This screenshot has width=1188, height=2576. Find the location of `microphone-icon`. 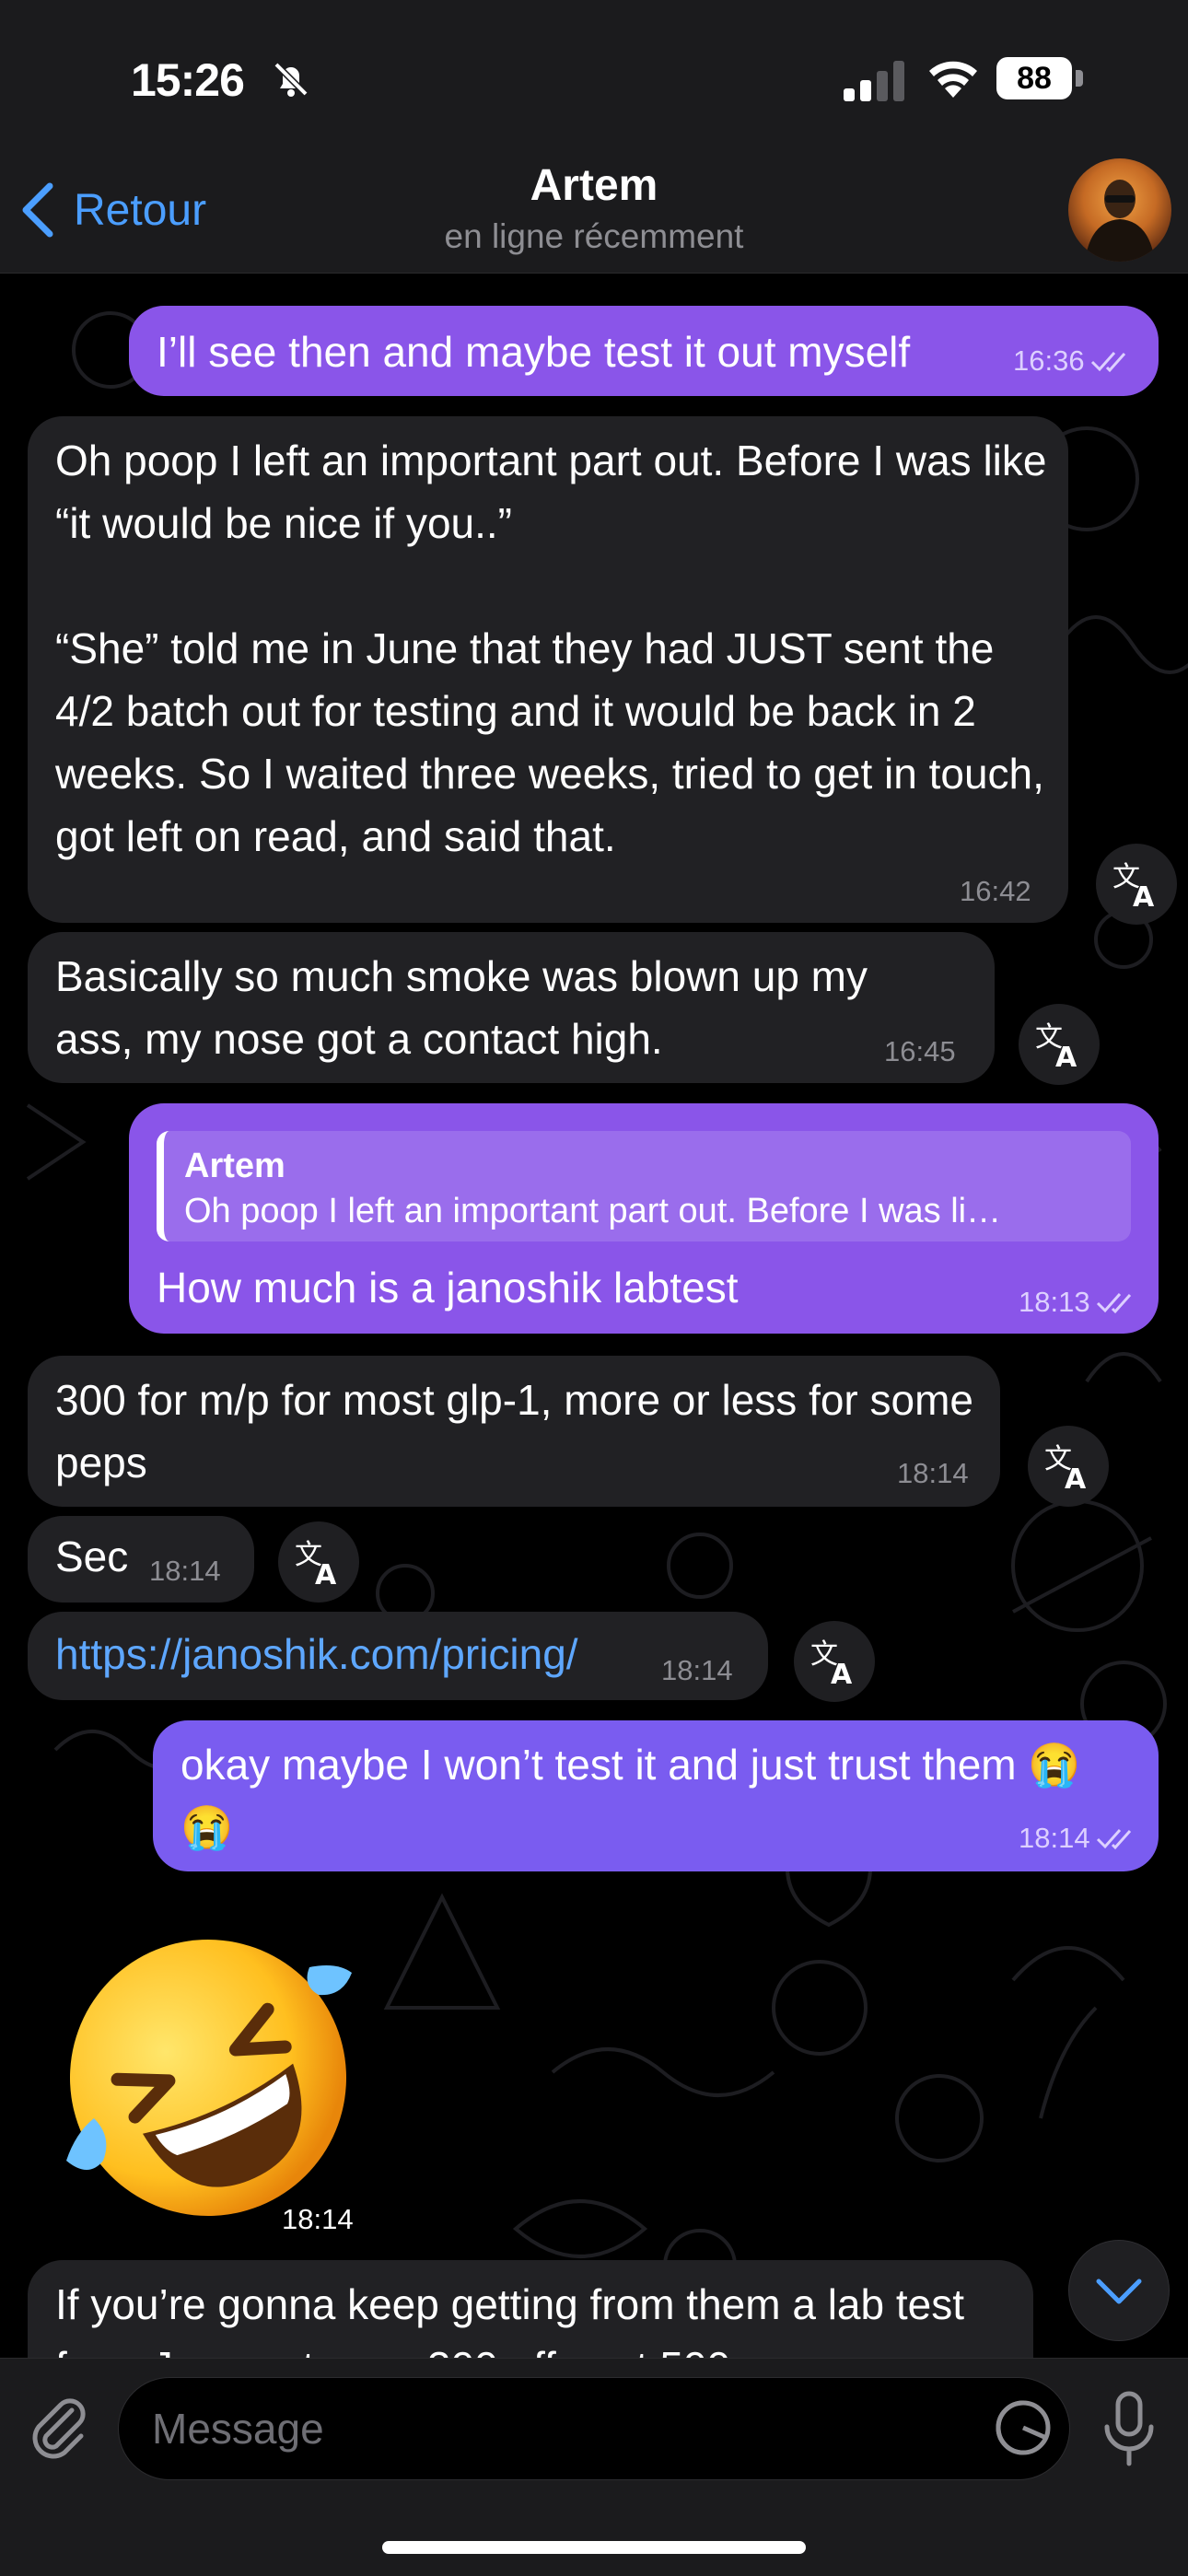

microphone-icon is located at coordinates (1129, 2428).